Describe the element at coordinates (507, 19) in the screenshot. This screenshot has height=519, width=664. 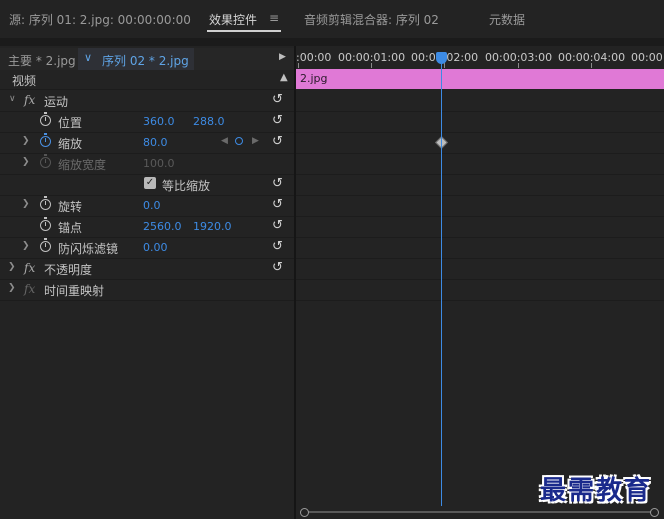
I see `tab-metadata: 元数据` at that location.